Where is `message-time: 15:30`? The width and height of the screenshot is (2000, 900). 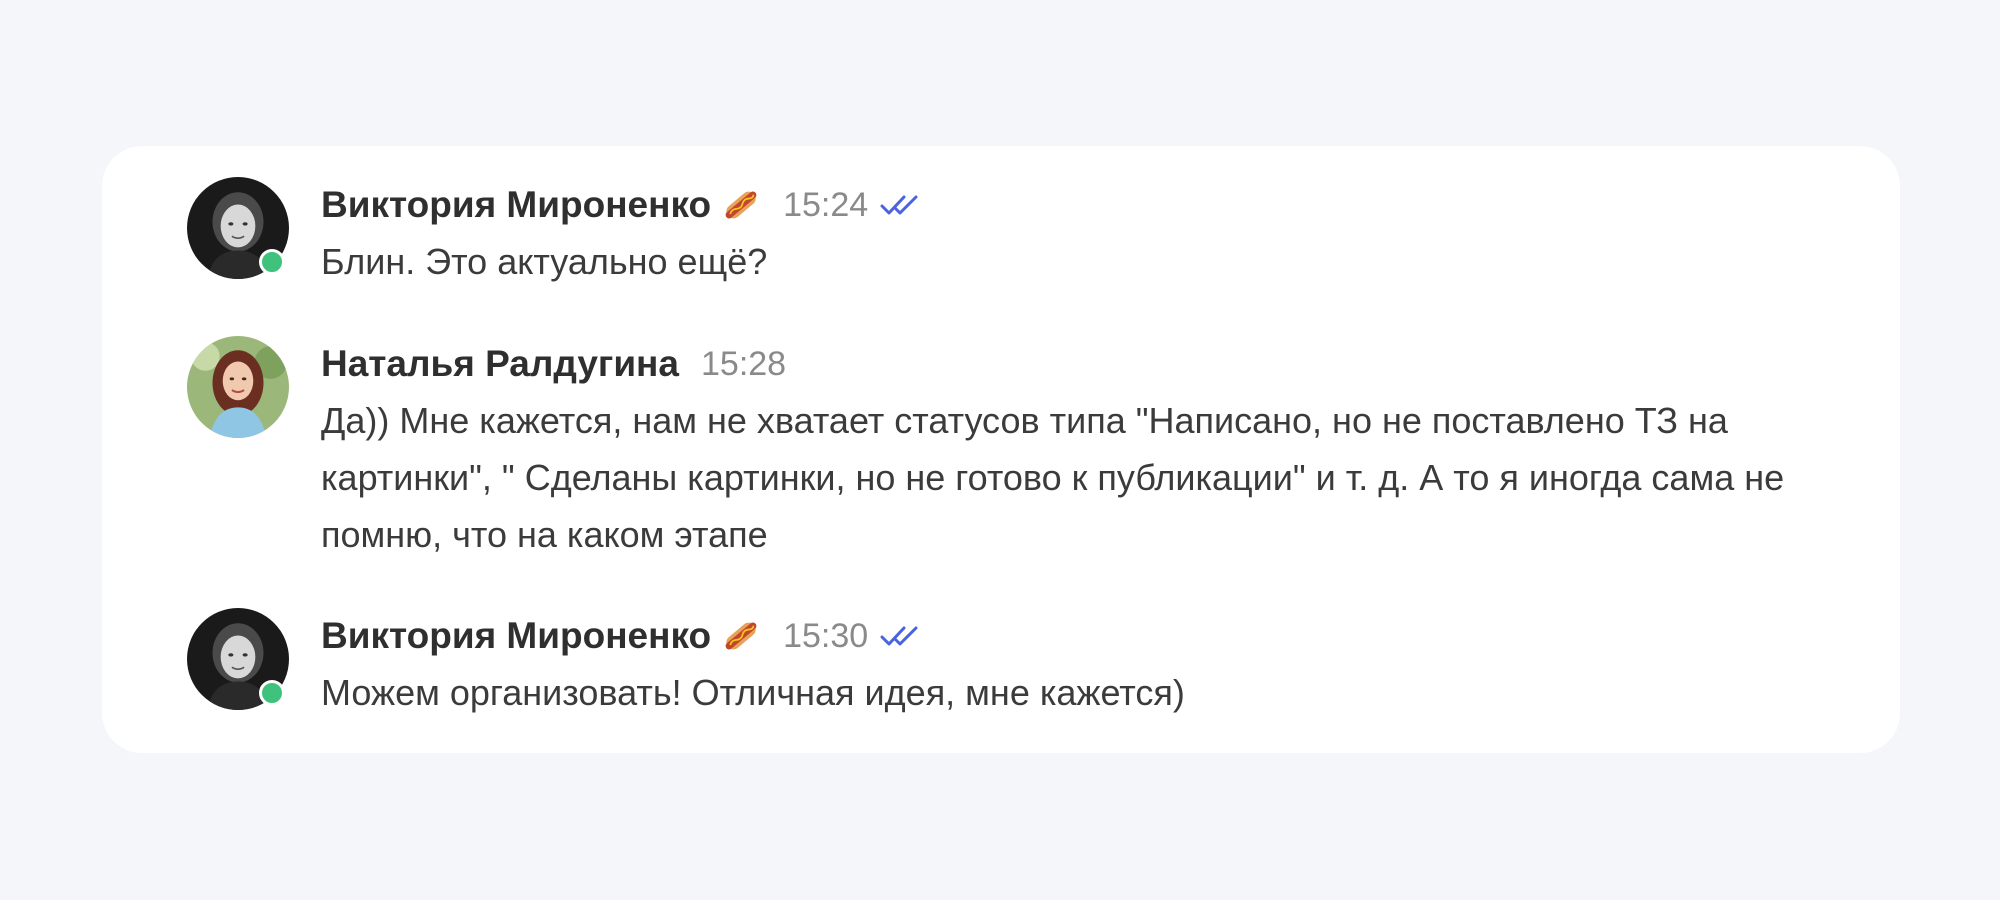 message-time: 15:30 is located at coordinates (826, 635).